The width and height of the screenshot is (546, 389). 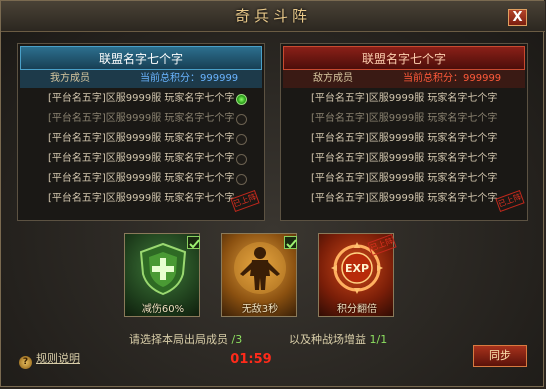 I want to click on ally-summary-bar: 我方成员 当前总积分：999999, so click(x=141, y=79).